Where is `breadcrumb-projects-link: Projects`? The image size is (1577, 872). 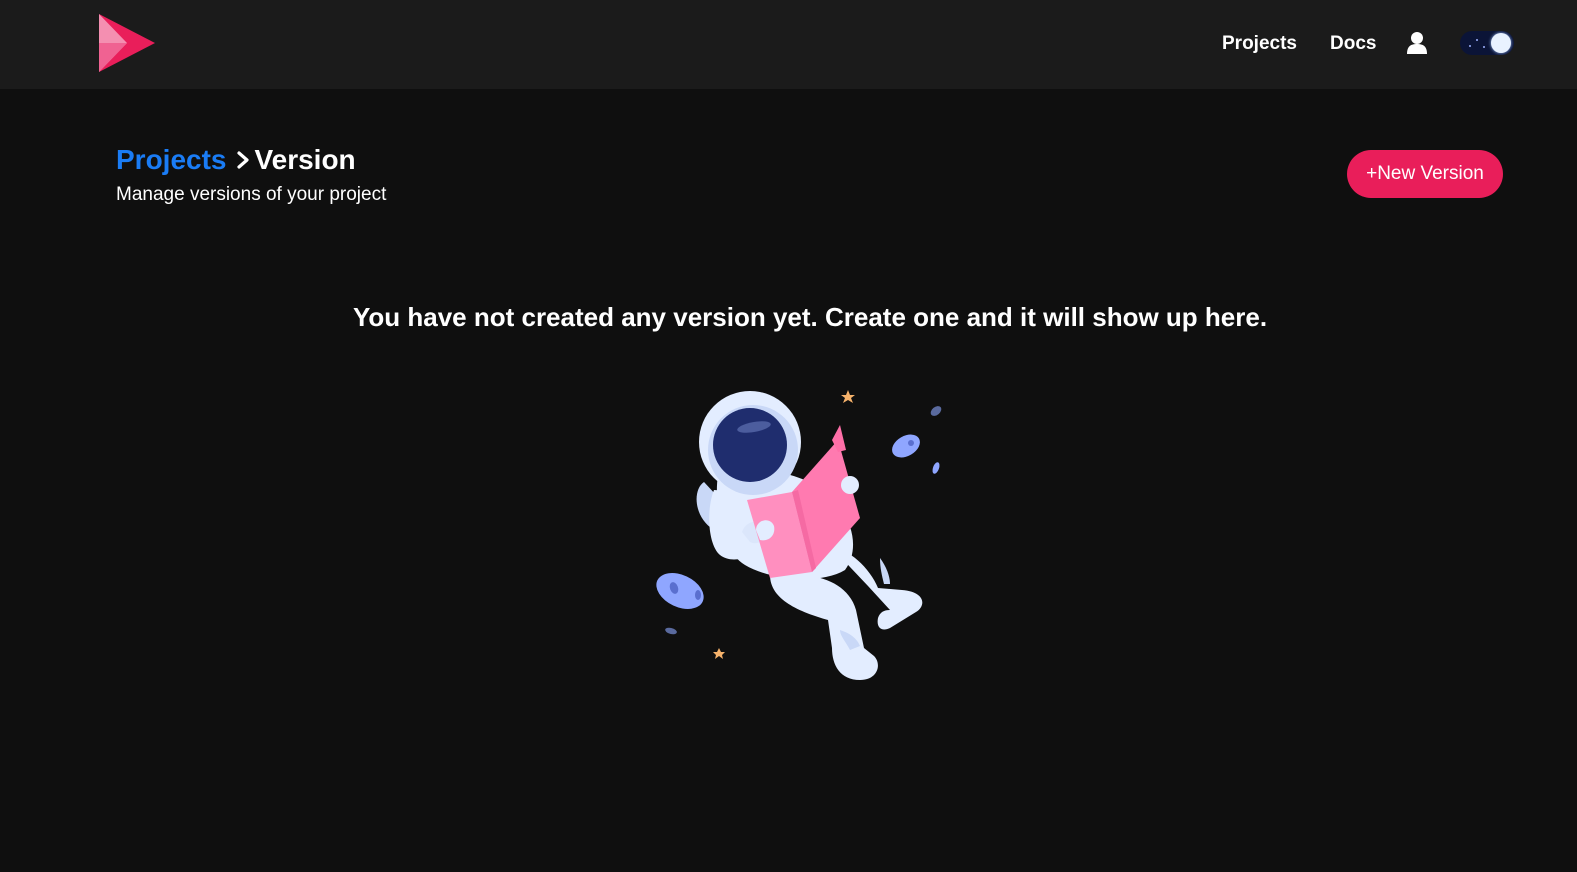 breadcrumb-projects-link: Projects is located at coordinates (171, 160).